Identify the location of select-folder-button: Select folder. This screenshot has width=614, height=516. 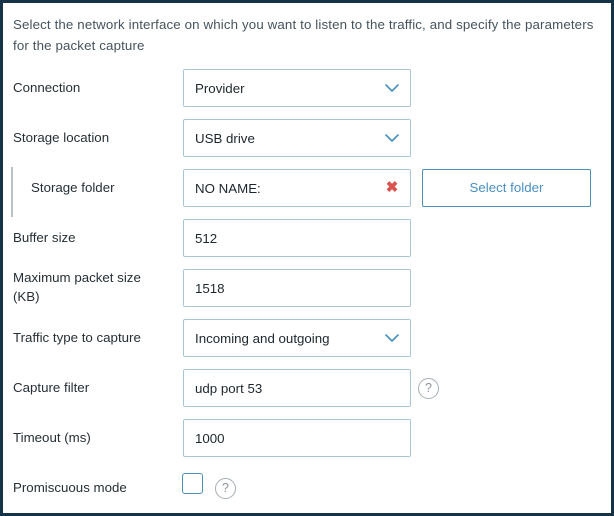
(506, 188).